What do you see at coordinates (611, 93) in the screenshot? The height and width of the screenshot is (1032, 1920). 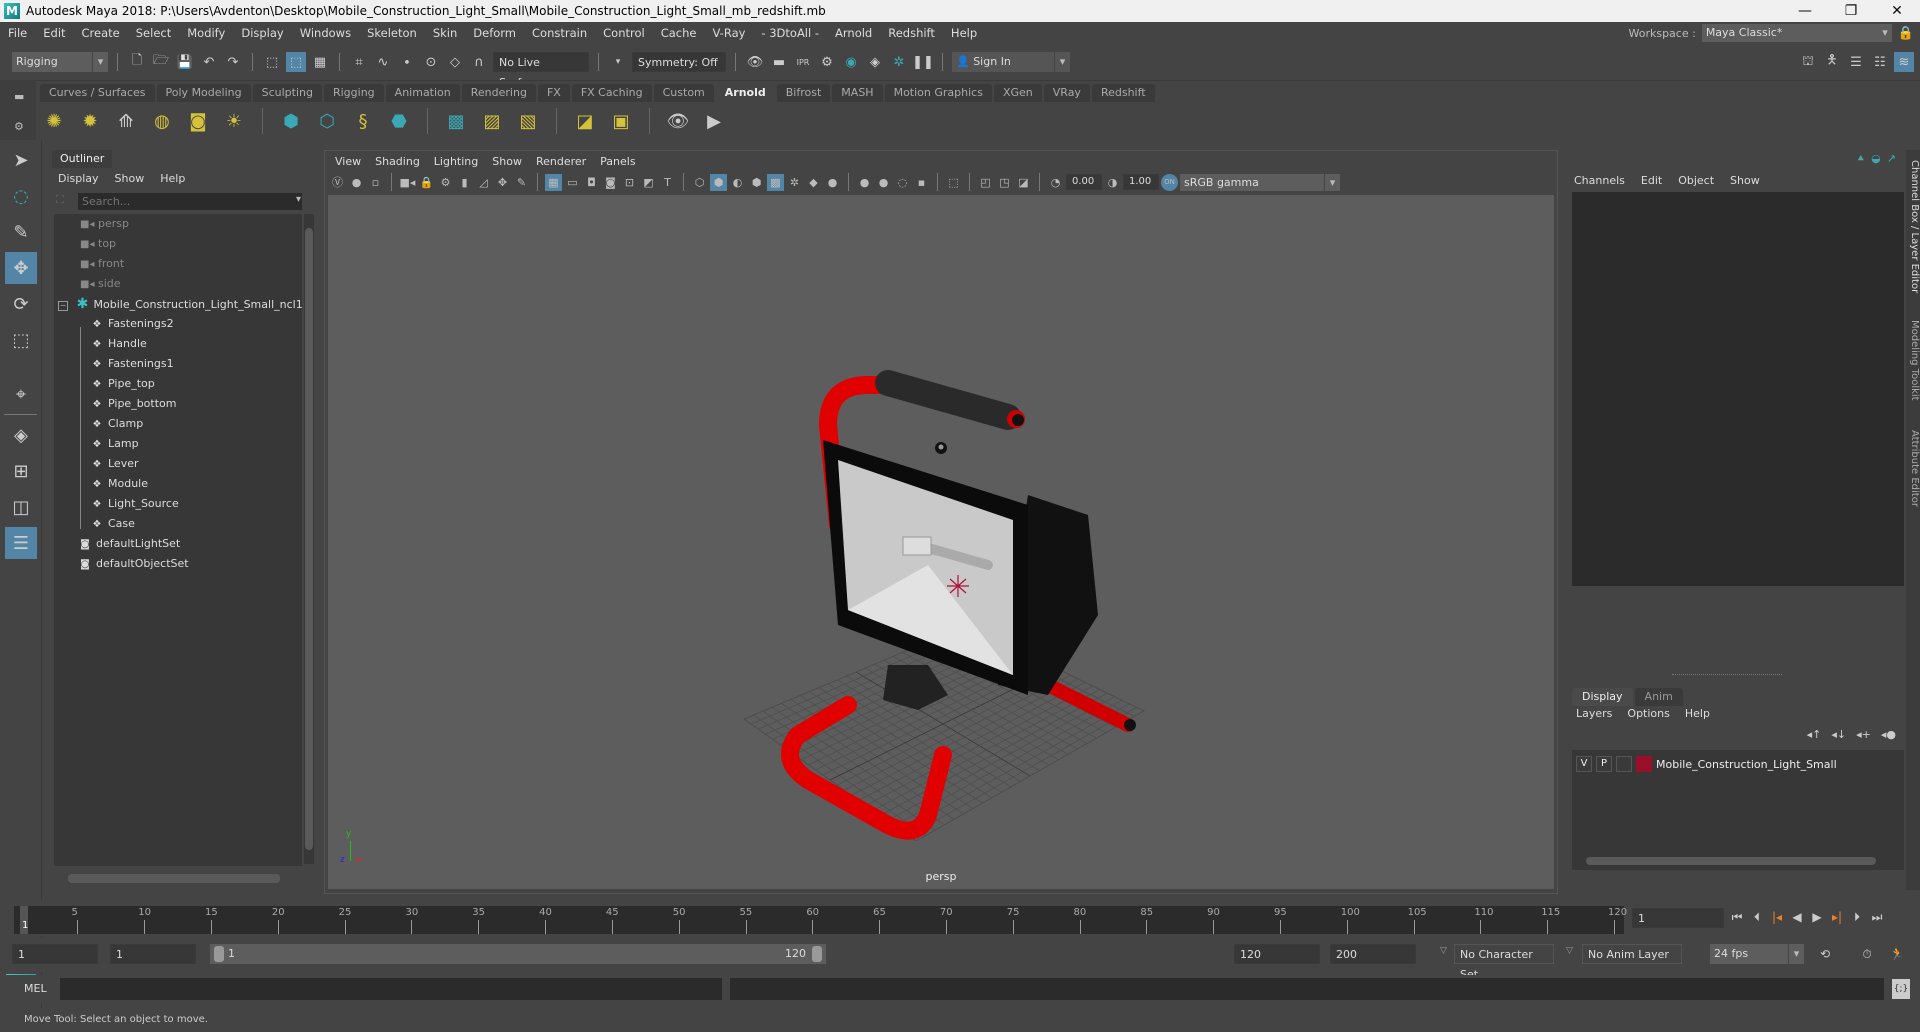 I see `shelf-tab-fx-caching: FX Caching` at bounding box center [611, 93].